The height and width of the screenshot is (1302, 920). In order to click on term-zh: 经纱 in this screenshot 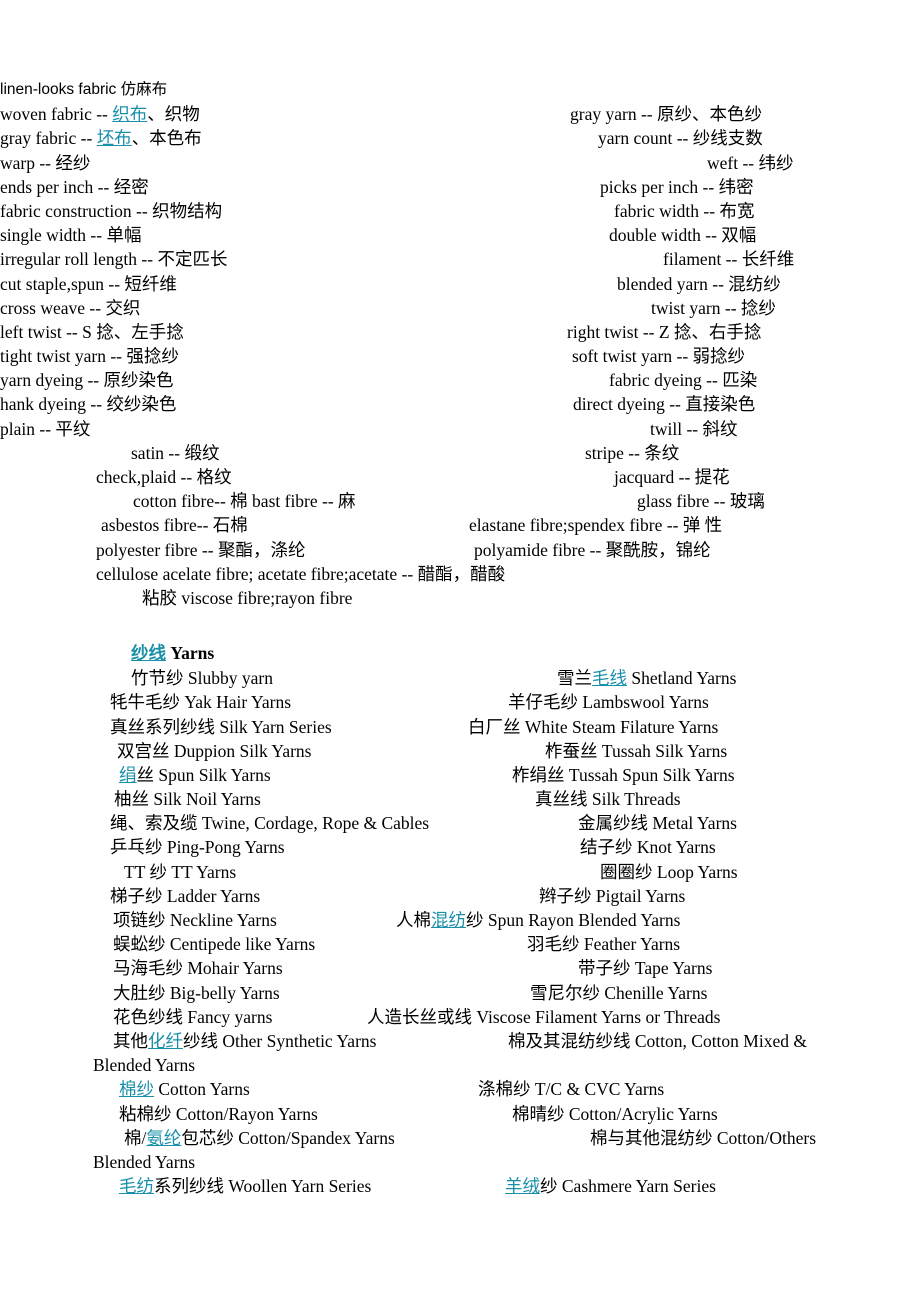, I will do `click(73, 162)`.